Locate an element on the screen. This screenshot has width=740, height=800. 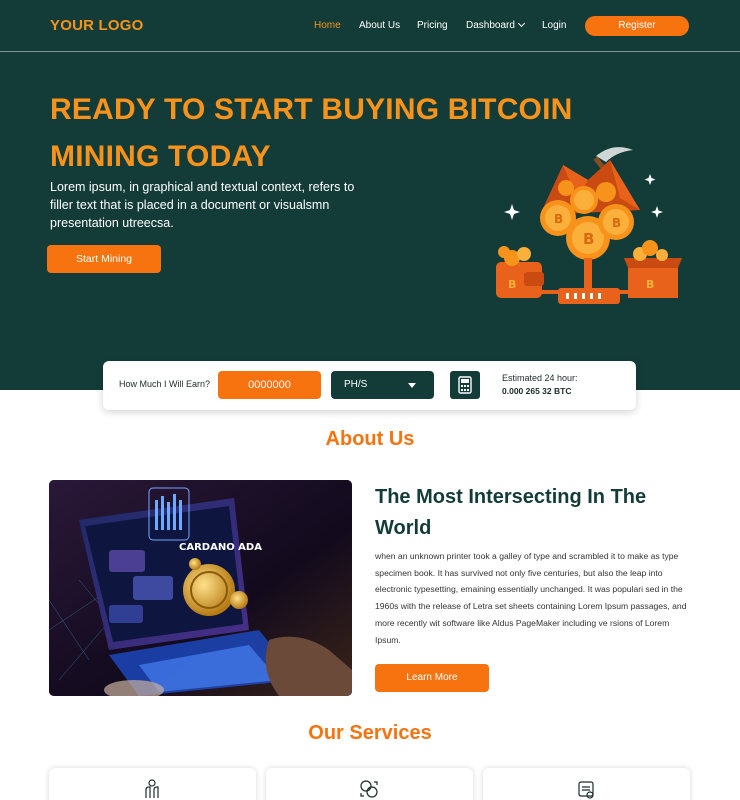
nav-pricing: Pricing is located at coordinates (432, 25).